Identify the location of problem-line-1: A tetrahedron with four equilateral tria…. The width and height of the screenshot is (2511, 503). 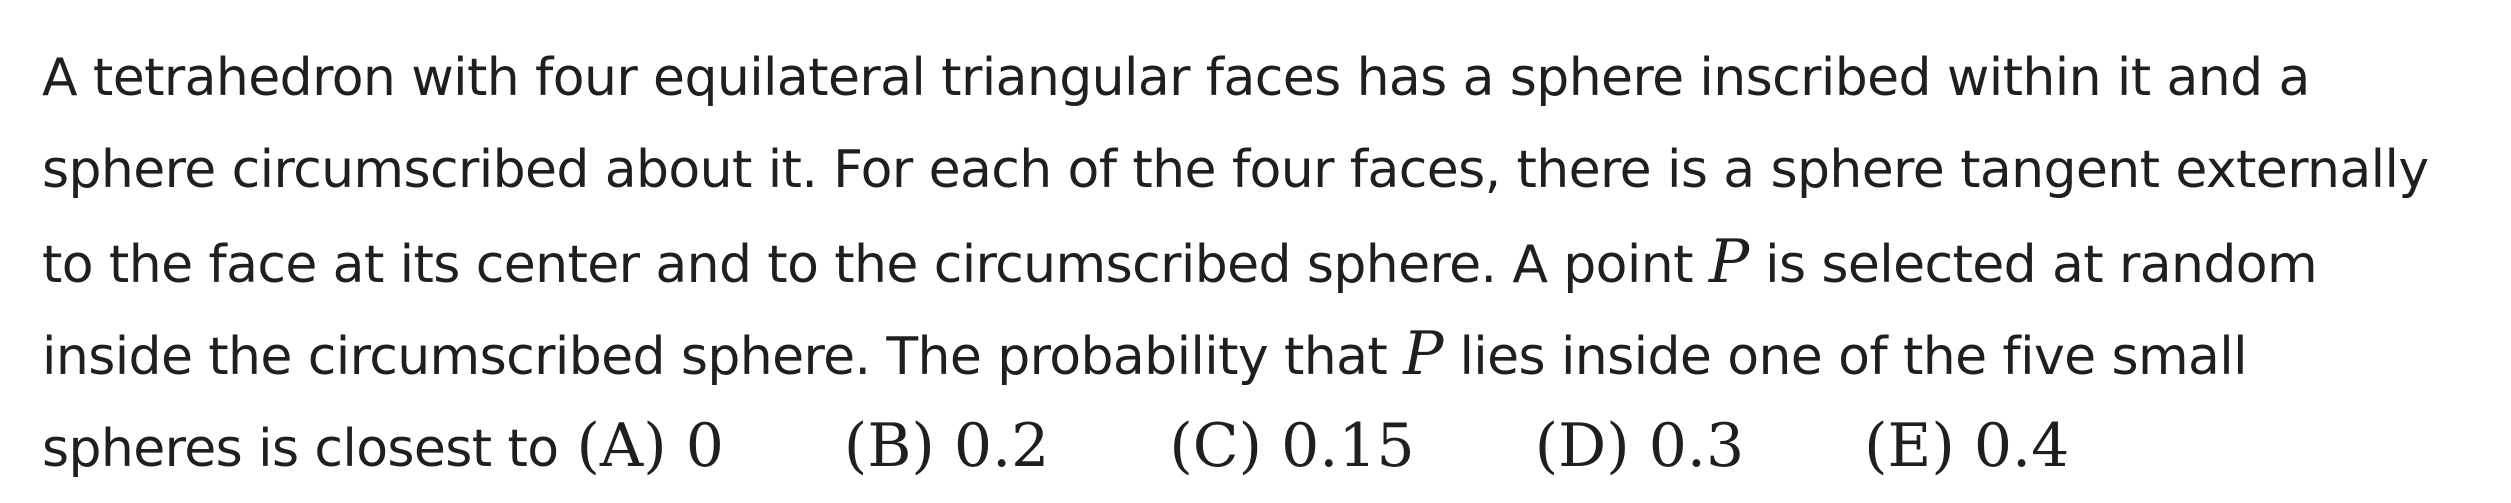
(1176, 78).